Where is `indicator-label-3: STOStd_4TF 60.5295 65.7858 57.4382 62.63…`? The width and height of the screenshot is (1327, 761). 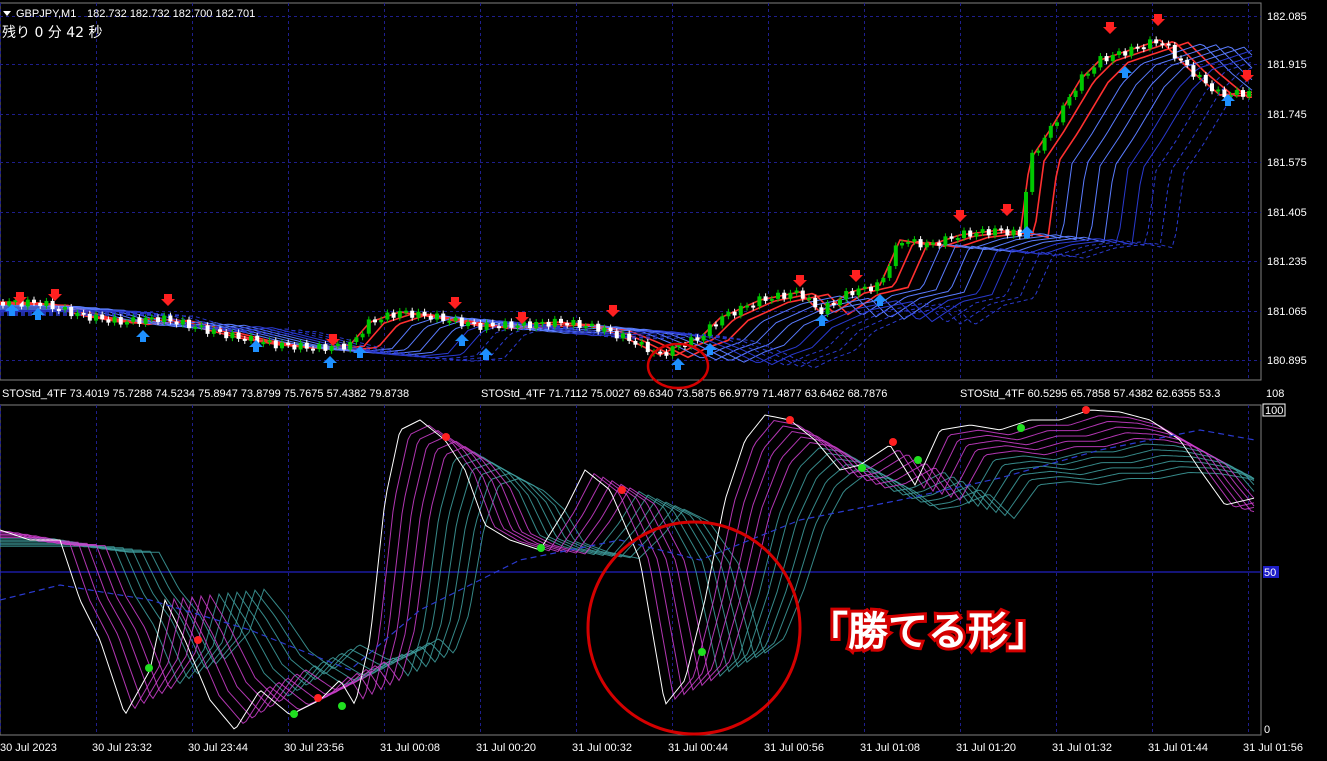 indicator-label-3: STOStd_4TF 60.5295 65.7858 57.4382 62.63… is located at coordinates (1090, 394).